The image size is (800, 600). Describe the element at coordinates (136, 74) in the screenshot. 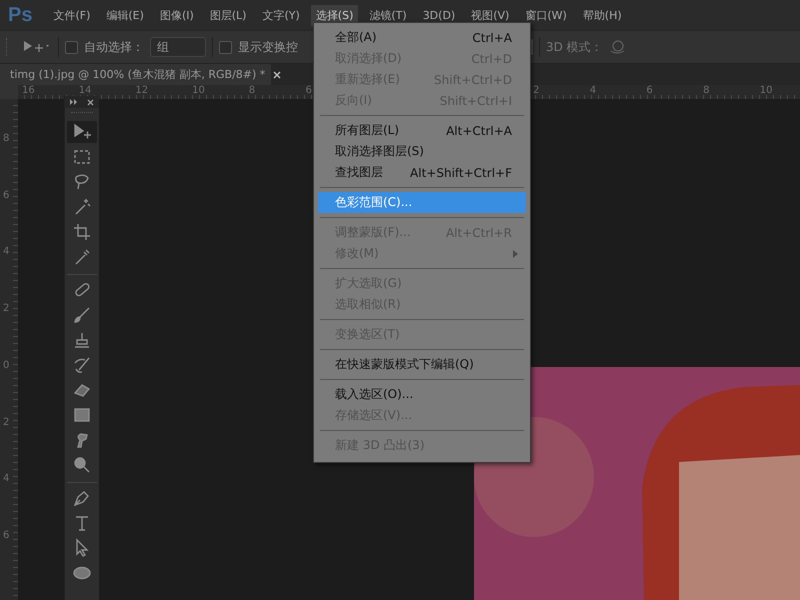

I see `document-tab: timg (1).jpg @ 100% (鱼木混猪 副本, RGB/8#) *` at that location.